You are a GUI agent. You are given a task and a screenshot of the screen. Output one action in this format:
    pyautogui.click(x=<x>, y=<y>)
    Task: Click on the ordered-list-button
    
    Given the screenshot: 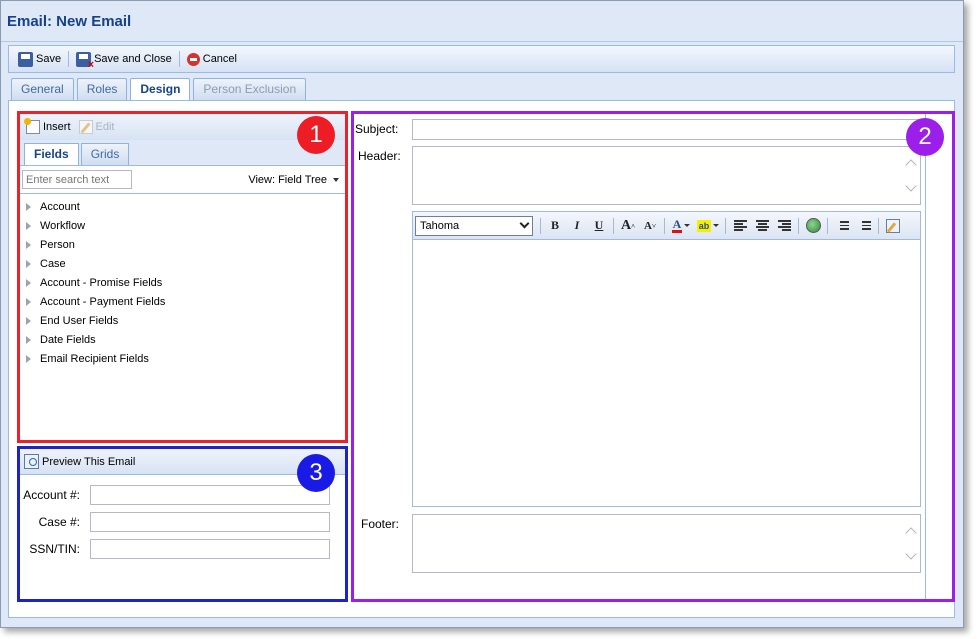 What is the action you would take?
    pyautogui.click(x=842, y=226)
    